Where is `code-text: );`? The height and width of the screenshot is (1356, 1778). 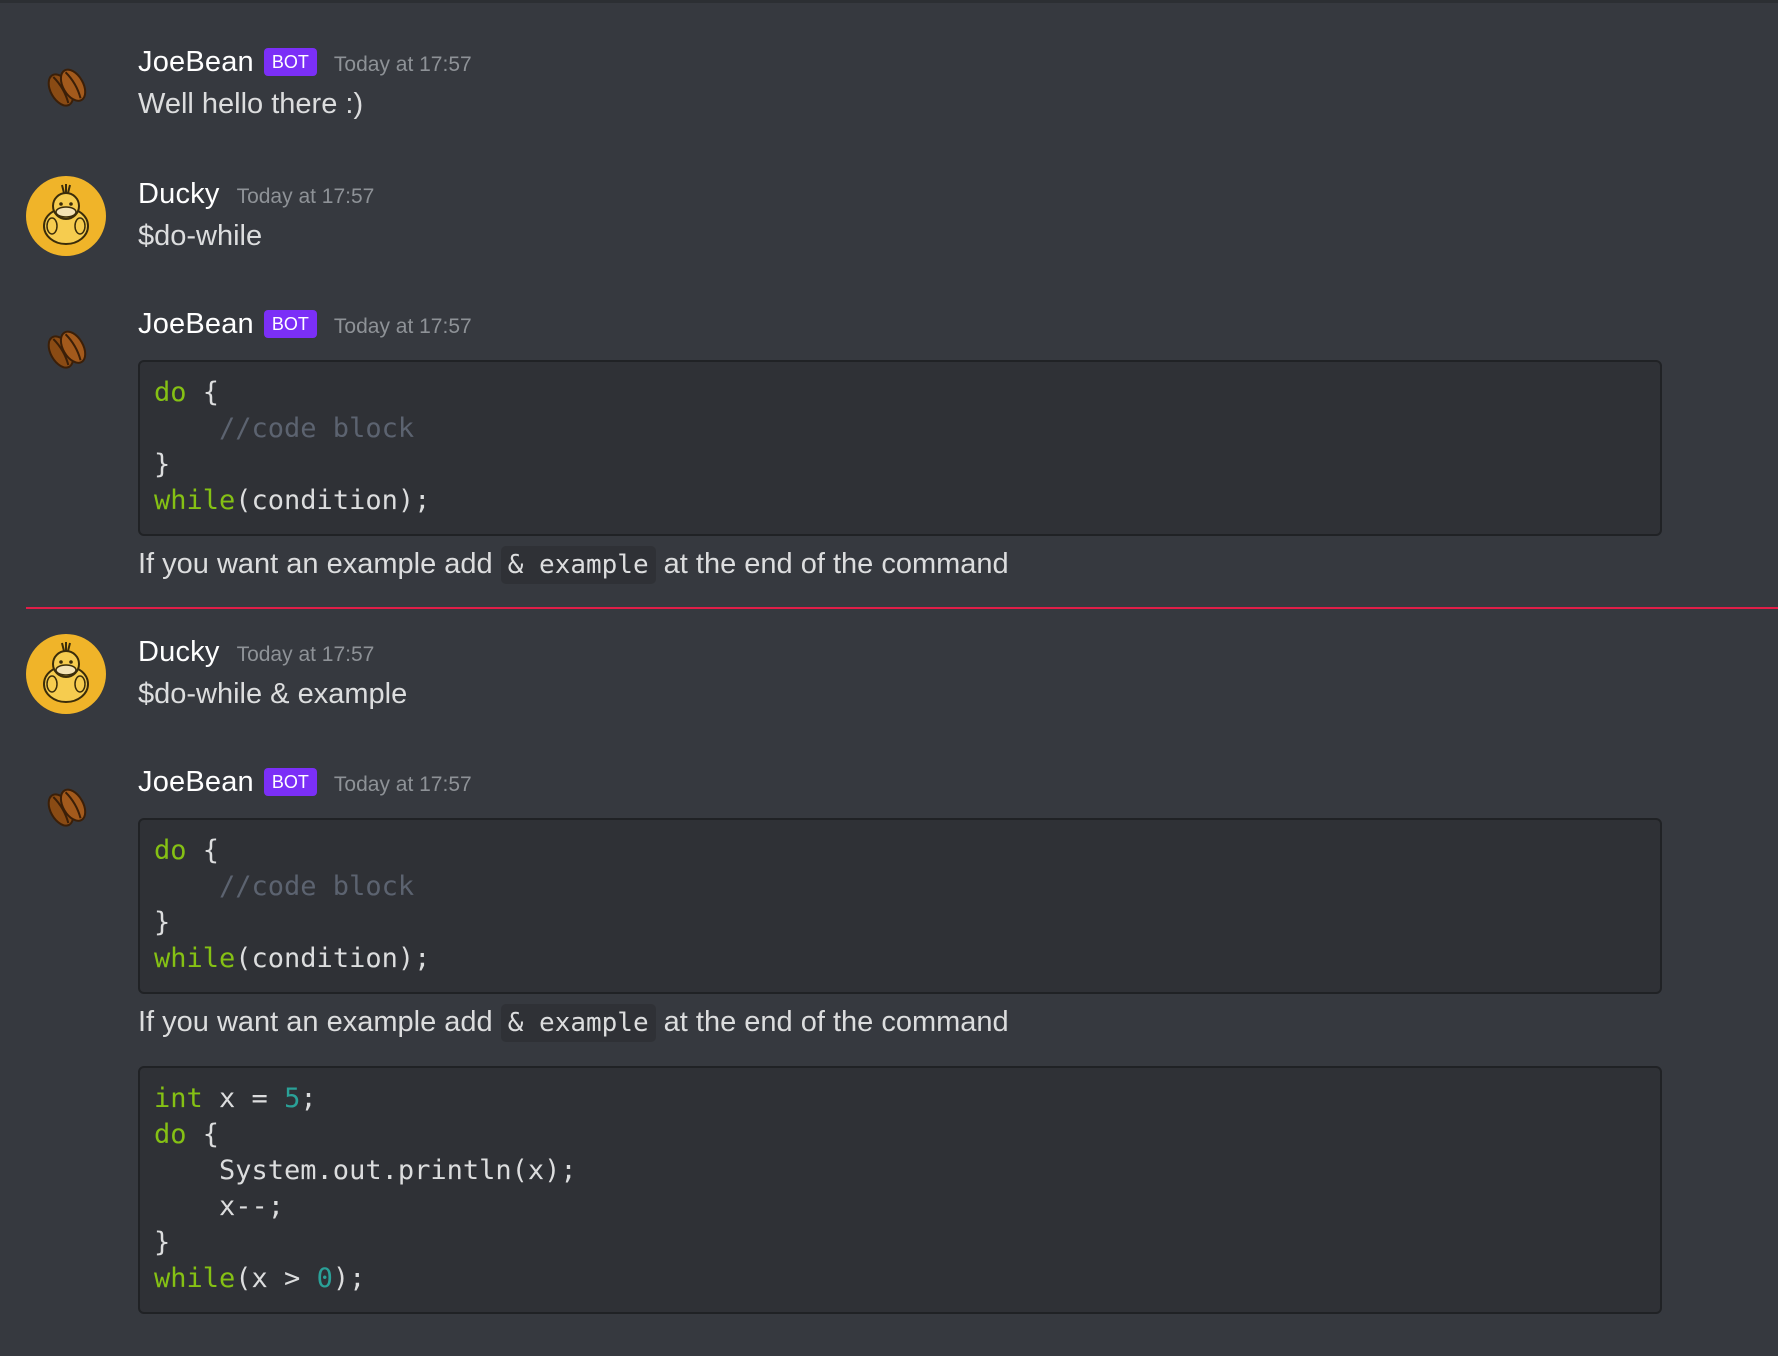 code-text: ); is located at coordinates (349, 1278).